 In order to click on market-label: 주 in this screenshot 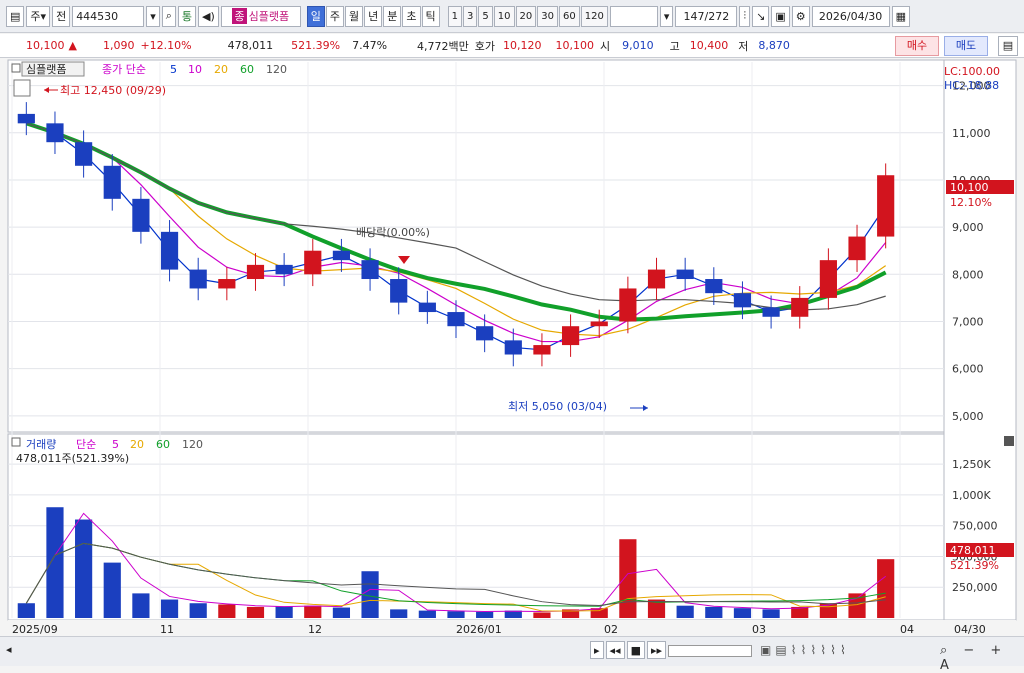, I will do `click(35, 16)`.